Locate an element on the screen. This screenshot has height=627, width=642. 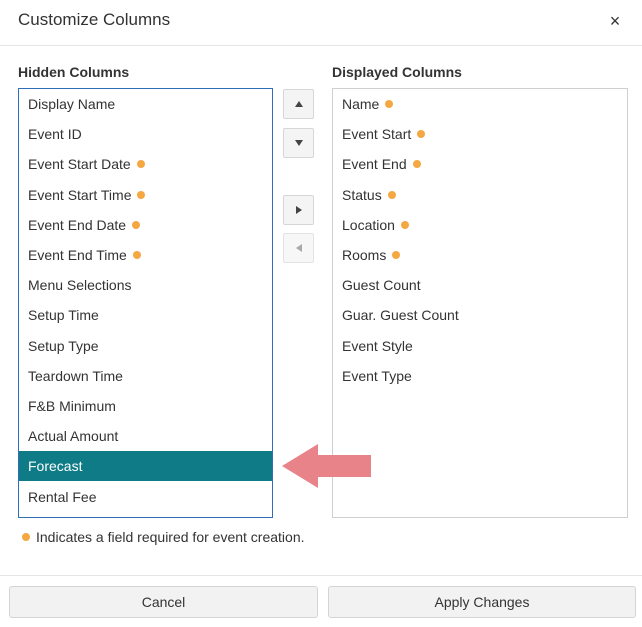
displayed-column-list-item: Name is located at coordinates (480, 104).